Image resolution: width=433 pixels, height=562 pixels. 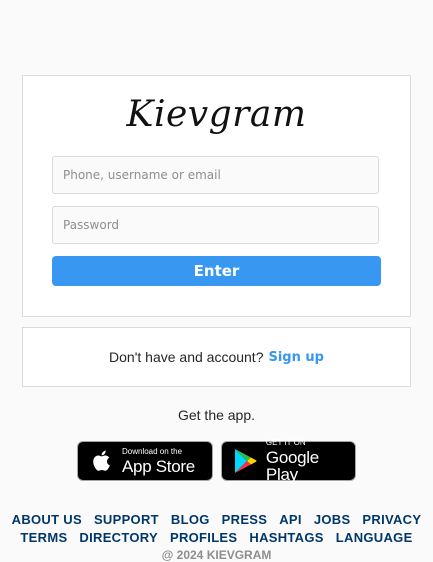 What do you see at coordinates (102, 461) in the screenshot?
I see `apple-icon` at bounding box center [102, 461].